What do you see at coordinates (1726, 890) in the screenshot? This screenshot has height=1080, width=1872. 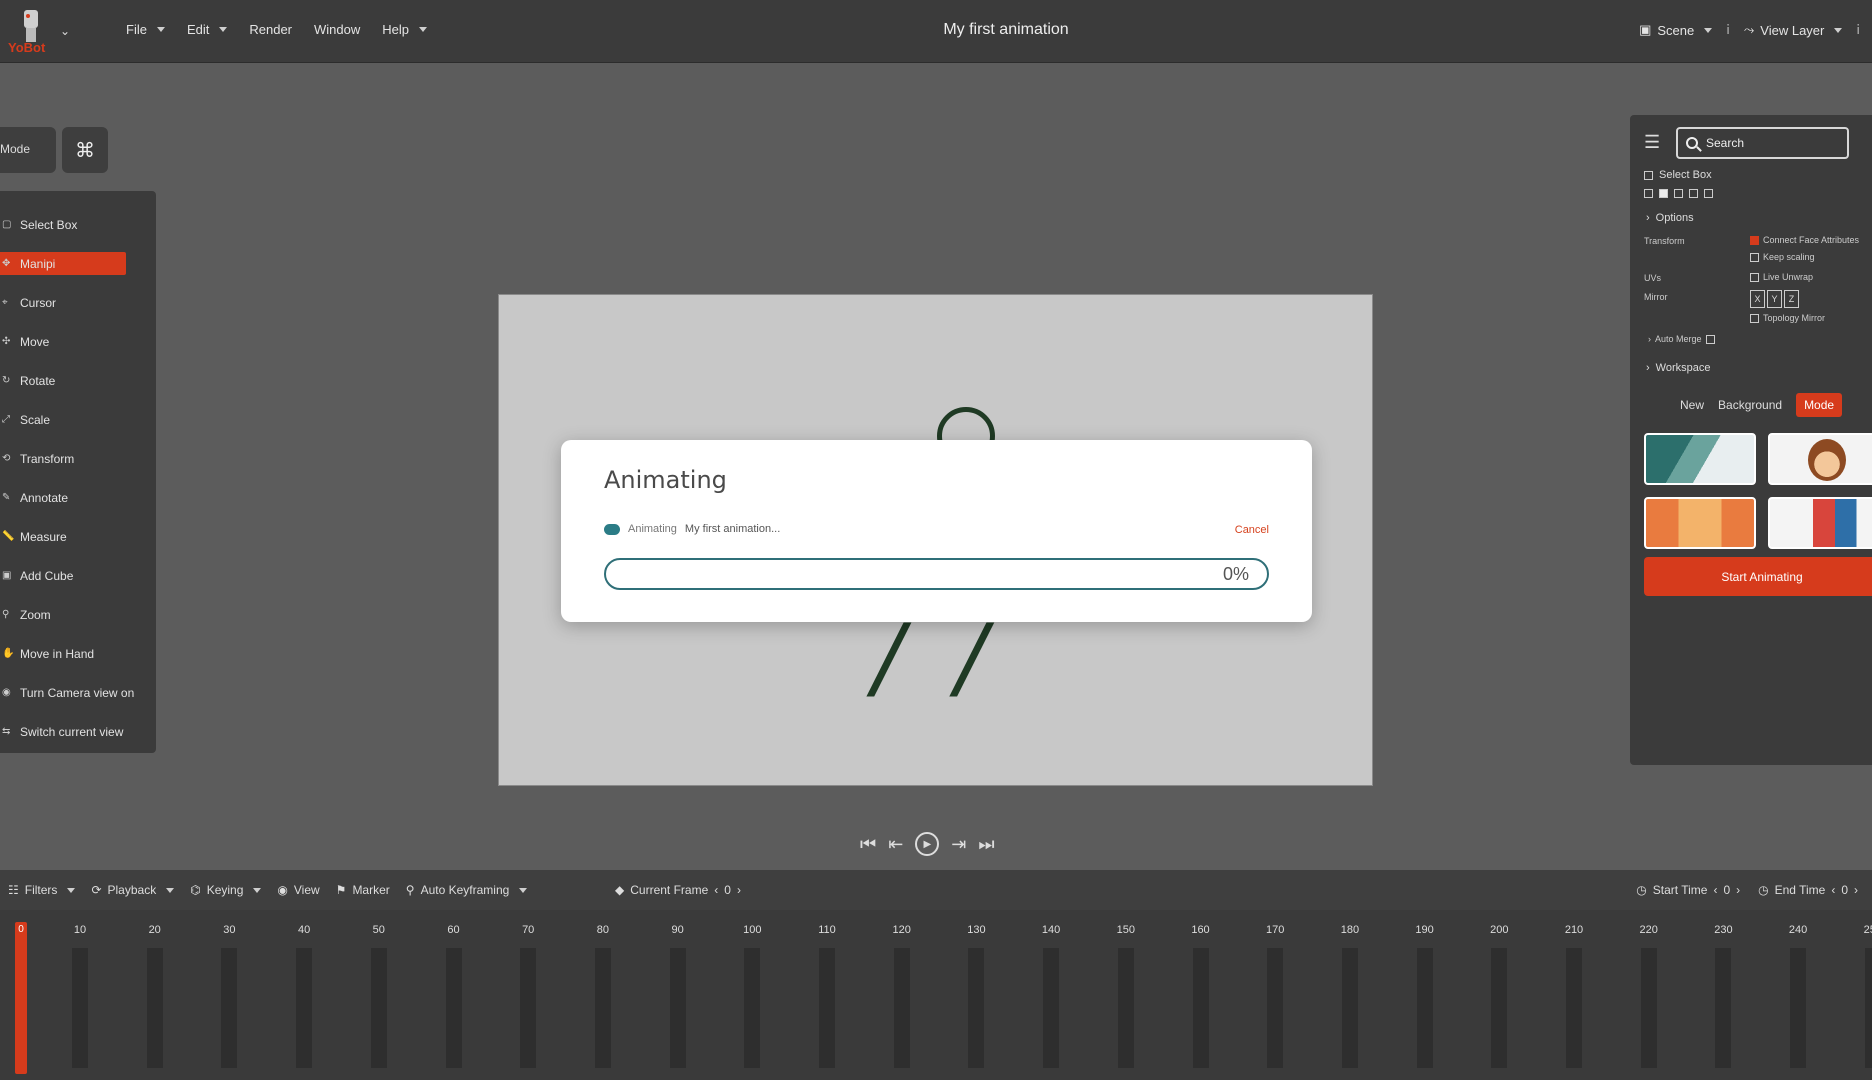 I see `start-time-value: 0` at bounding box center [1726, 890].